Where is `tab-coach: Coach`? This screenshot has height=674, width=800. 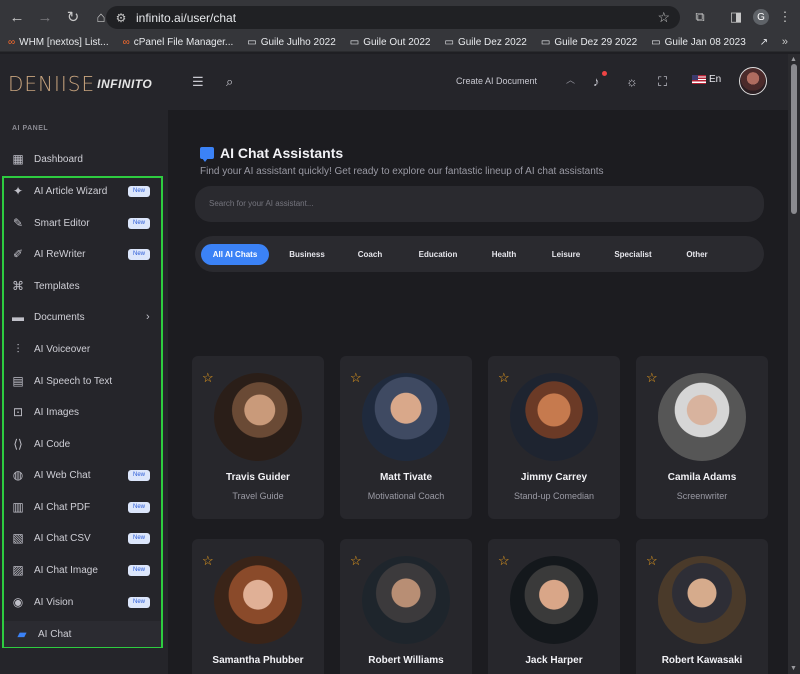 tab-coach: Coach is located at coordinates (370, 254).